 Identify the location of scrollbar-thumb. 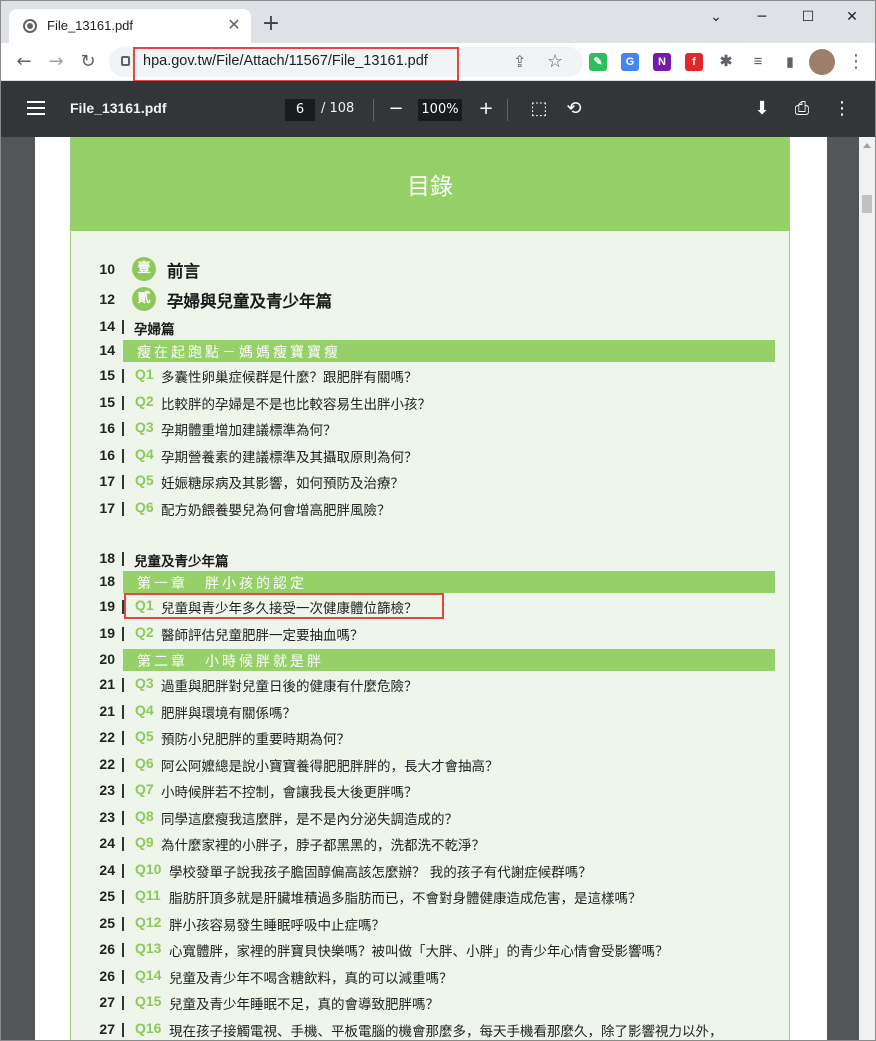
(867, 204).